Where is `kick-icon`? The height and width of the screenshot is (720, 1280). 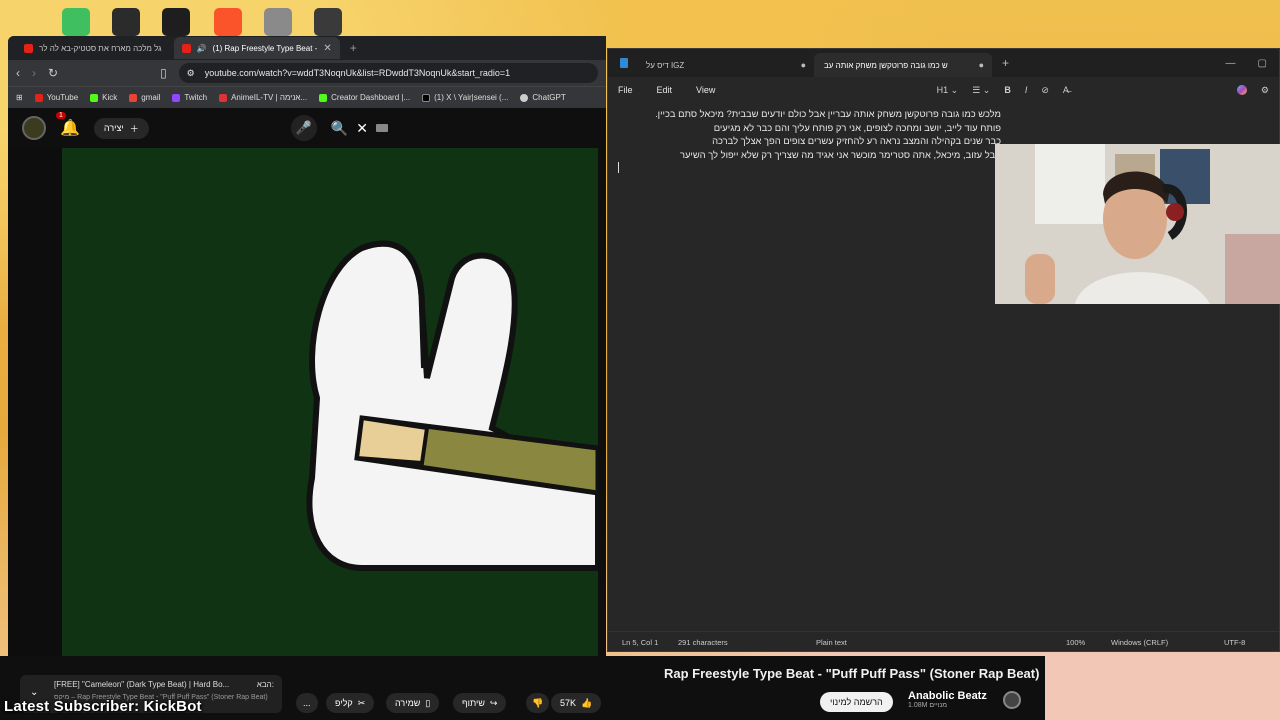
kick-icon is located at coordinates (94, 97).